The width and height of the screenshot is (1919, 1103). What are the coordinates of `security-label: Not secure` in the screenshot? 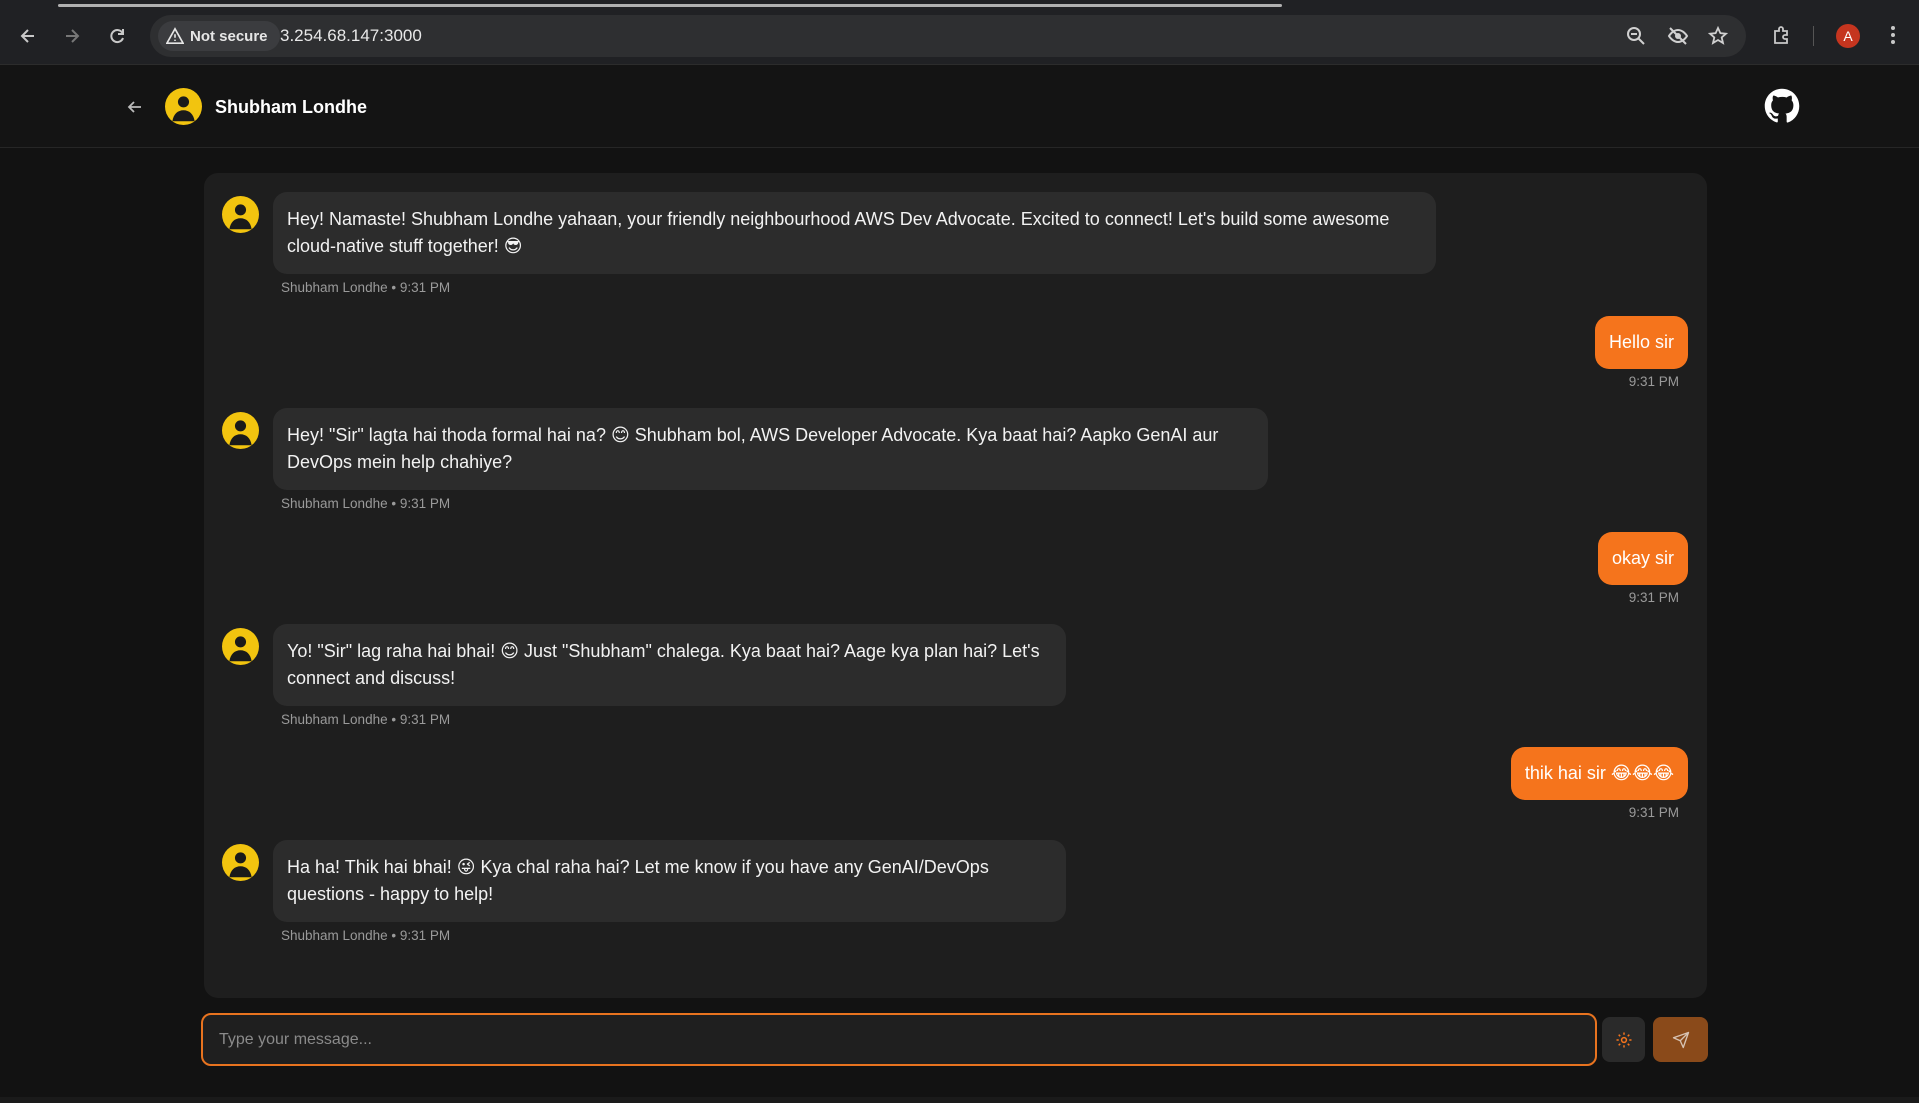 It's located at (229, 36).